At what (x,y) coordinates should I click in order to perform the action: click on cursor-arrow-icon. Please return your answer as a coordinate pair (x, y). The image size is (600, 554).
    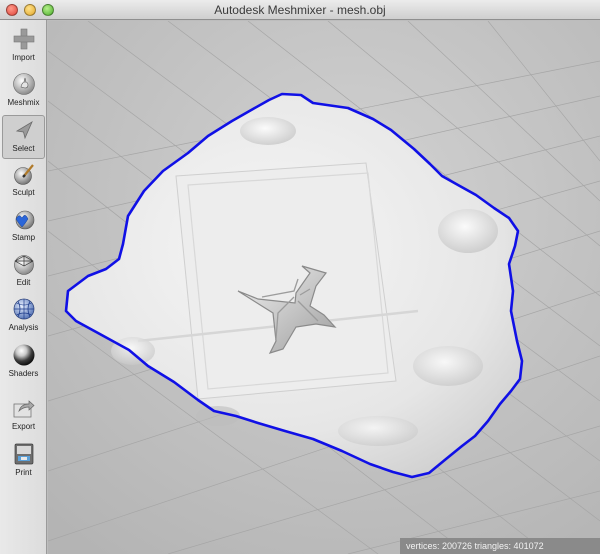
    Looking at the image, I should click on (24, 130).